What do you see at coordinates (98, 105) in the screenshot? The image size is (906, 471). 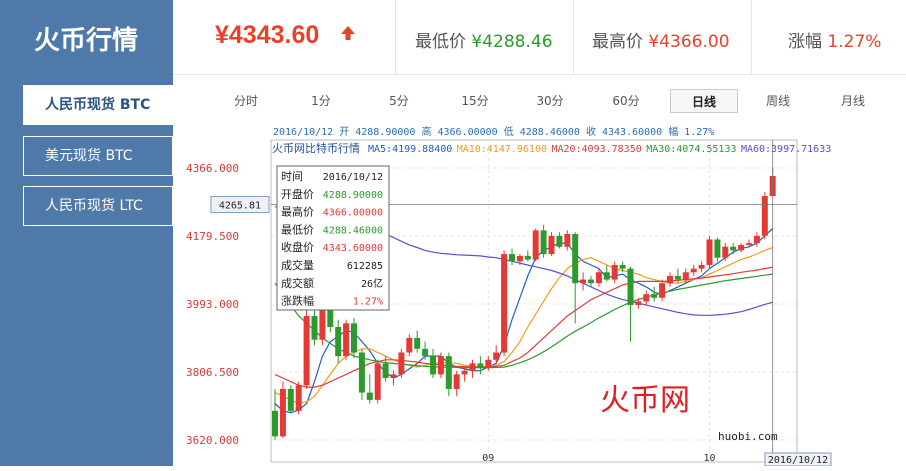 I see `sidebar-item-cny-btc: 人民币现货 BTC` at bounding box center [98, 105].